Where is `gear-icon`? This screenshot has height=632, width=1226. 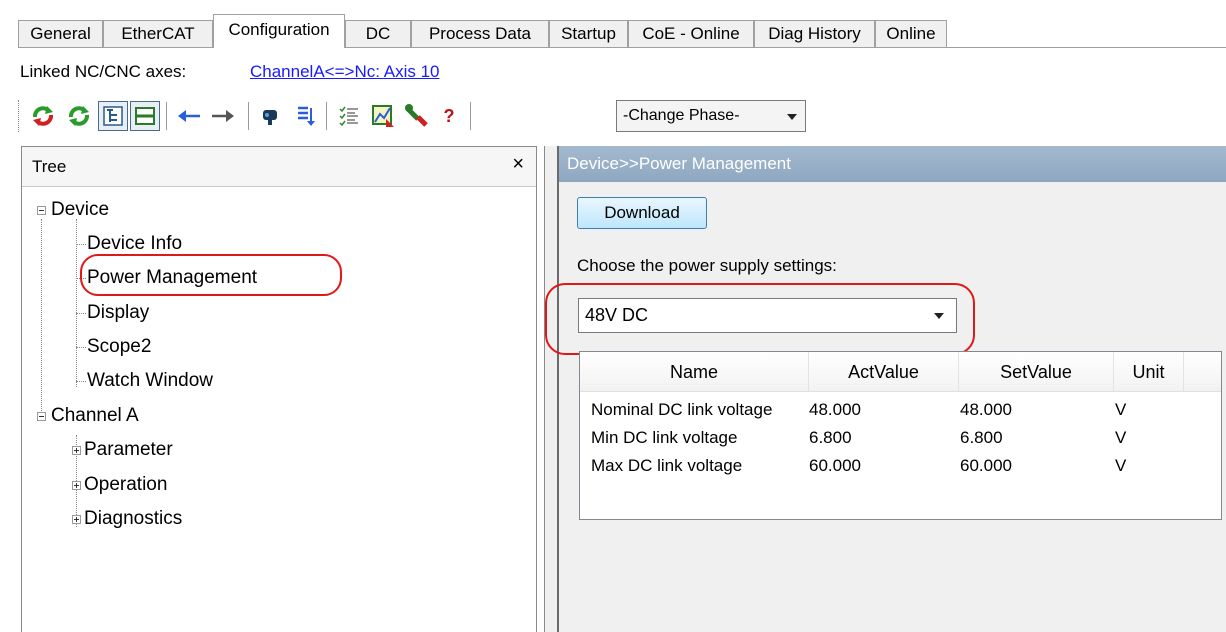 gear-icon is located at coordinates (271, 116).